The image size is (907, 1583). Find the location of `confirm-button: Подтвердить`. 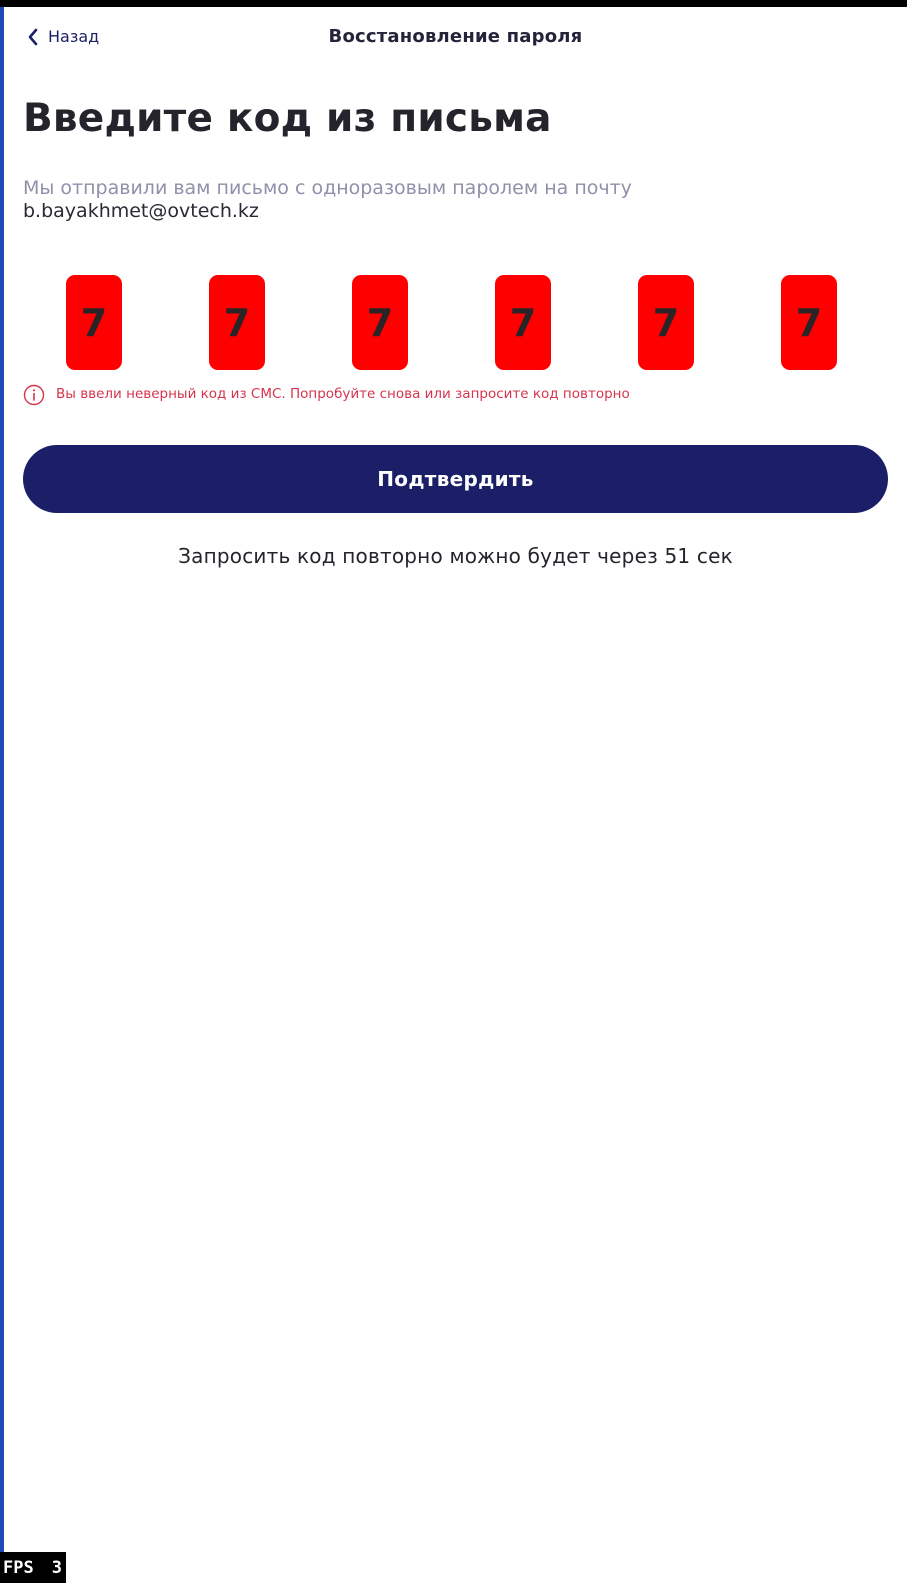

confirm-button: Подтвердить is located at coordinates (455, 479).